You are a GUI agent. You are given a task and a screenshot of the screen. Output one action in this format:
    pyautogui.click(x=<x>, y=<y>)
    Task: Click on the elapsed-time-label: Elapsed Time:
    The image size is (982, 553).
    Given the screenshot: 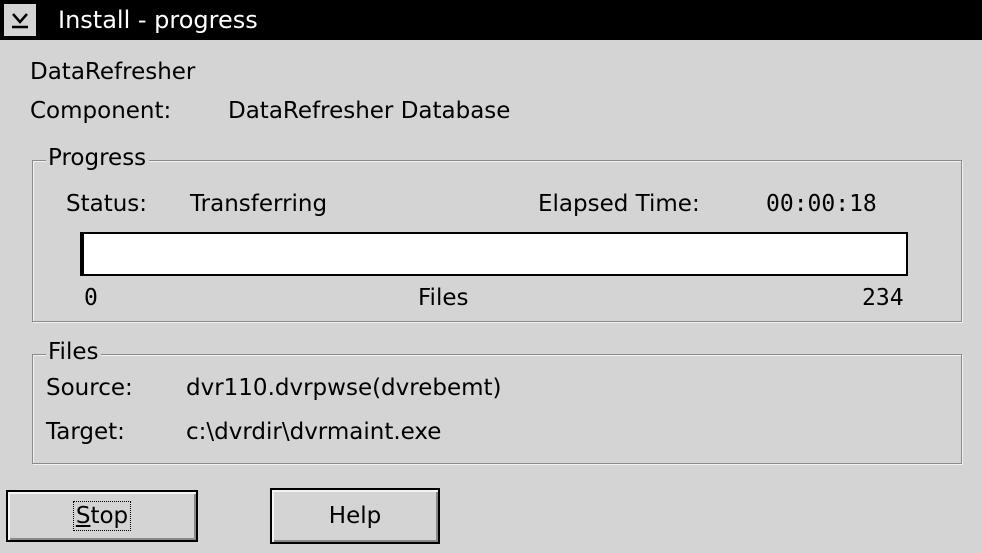 What is the action you would take?
    pyautogui.click(x=619, y=204)
    